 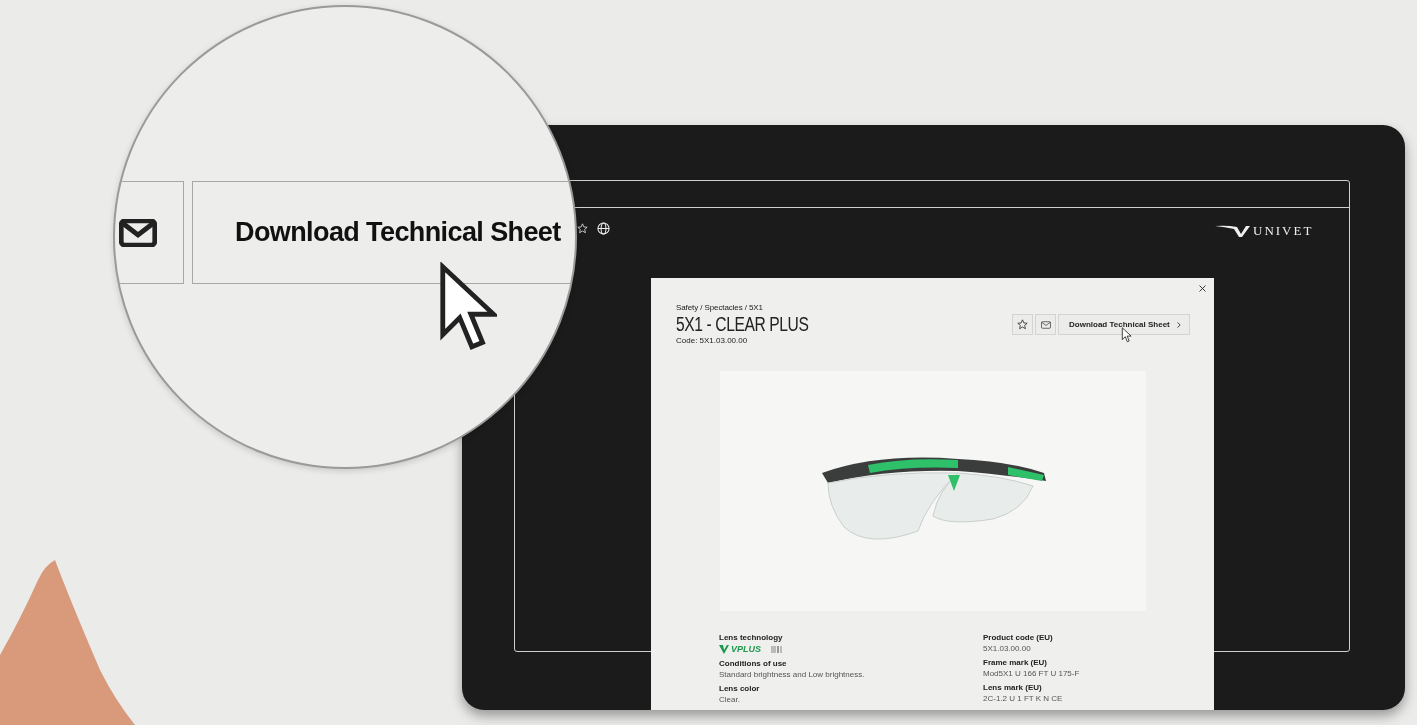 I want to click on spec-label: Frame mark (EU), so click(x=1016, y=662).